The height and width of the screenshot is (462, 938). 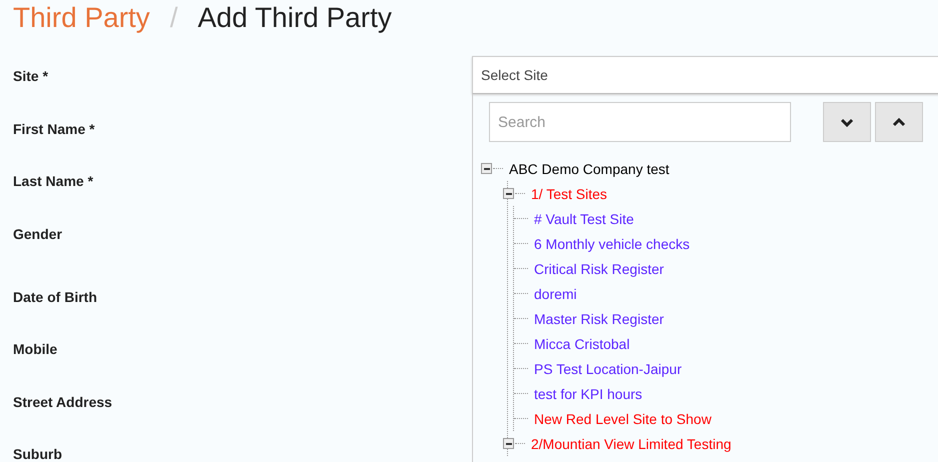 I want to click on tree-item: New Red Level Site to Show, so click(x=623, y=418).